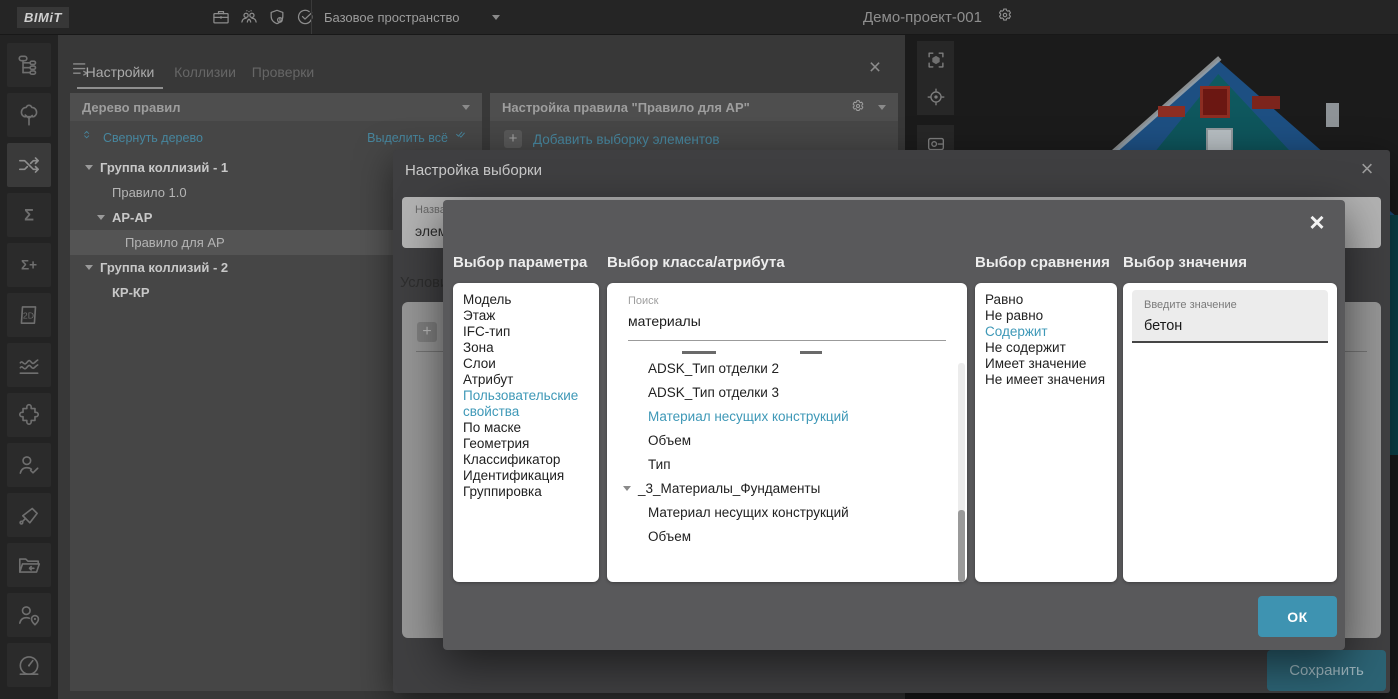 The width and height of the screenshot is (1398, 699). Describe the element at coordinates (787, 340) in the screenshot. I see `search-underline` at that location.